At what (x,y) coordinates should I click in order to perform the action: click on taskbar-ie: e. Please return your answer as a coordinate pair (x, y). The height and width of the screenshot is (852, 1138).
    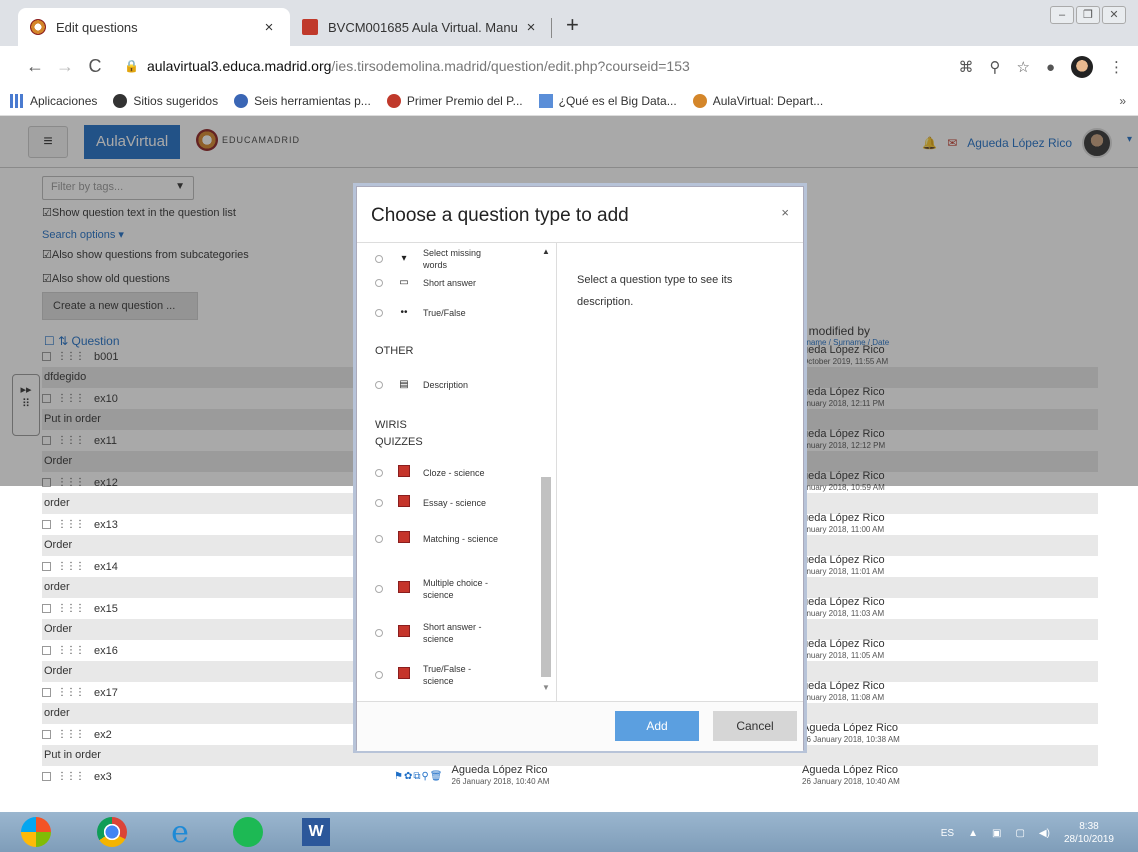
    Looking at the image, I should click on (180, 832).